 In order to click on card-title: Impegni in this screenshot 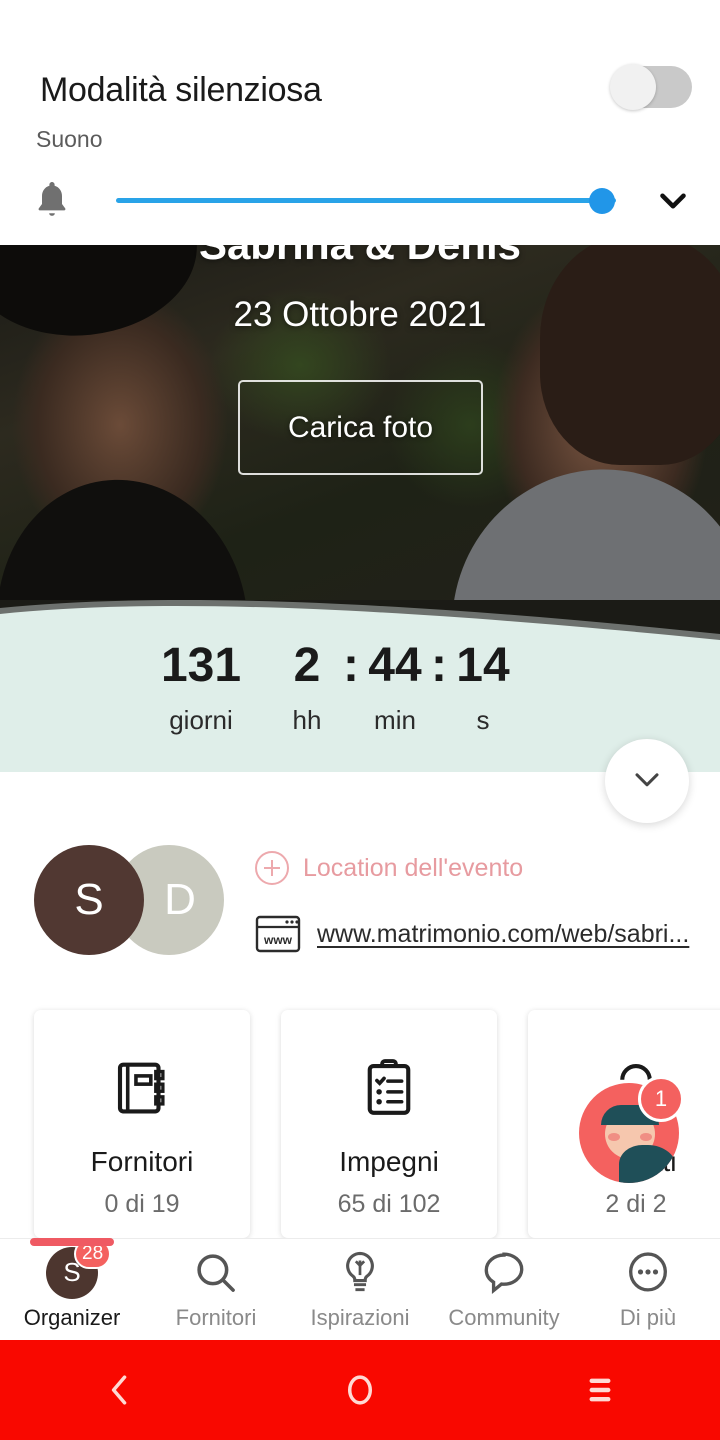, I will do `click(389, 1161)`.